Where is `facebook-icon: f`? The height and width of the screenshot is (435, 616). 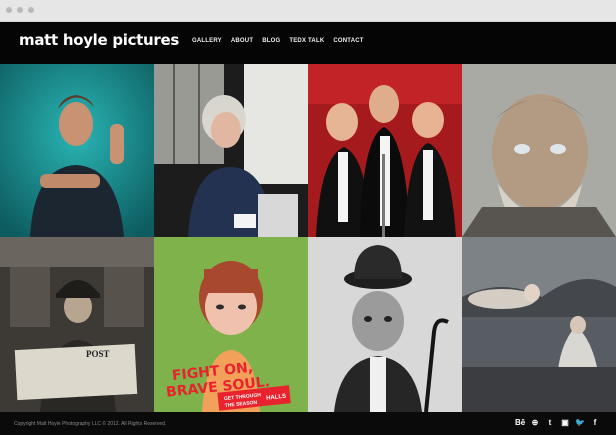 facebook-icon: f is located at coordinates (595, 423).